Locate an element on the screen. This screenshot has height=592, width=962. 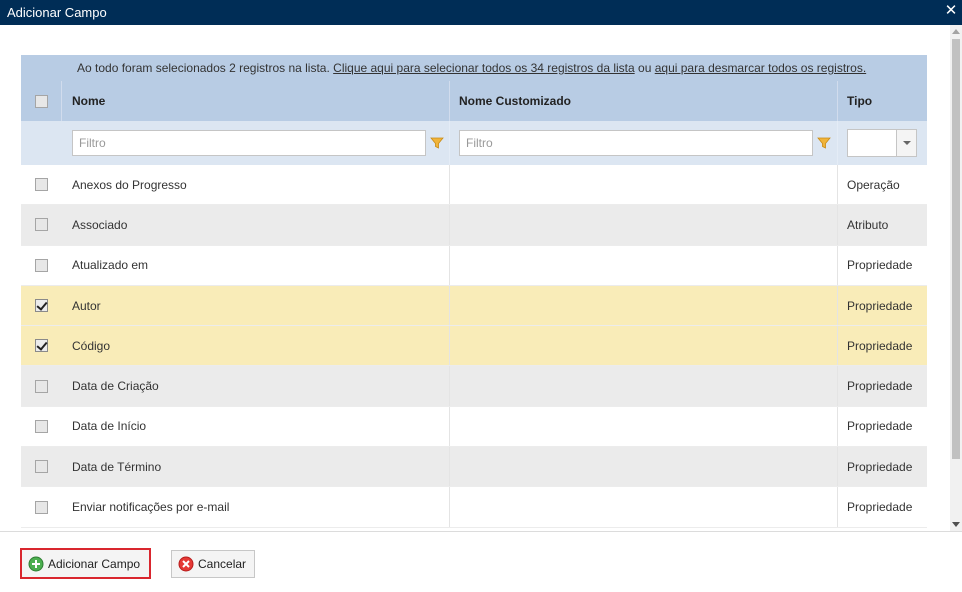
table-row: Autor Propriedade is located at coordinates (474, 306).